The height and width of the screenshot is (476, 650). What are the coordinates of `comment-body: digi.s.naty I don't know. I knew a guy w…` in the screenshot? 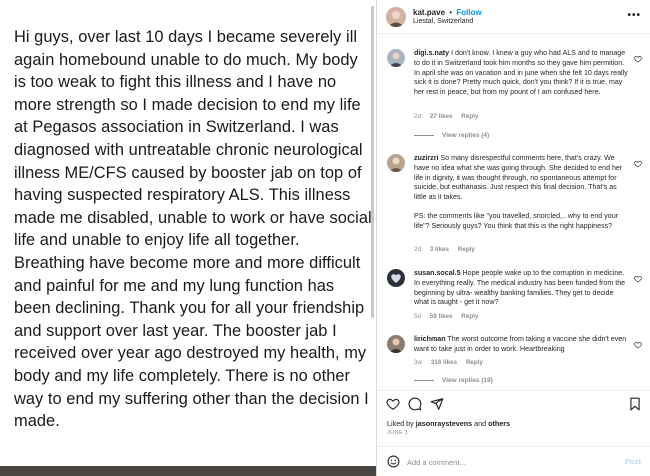 It's located at (522, 73).